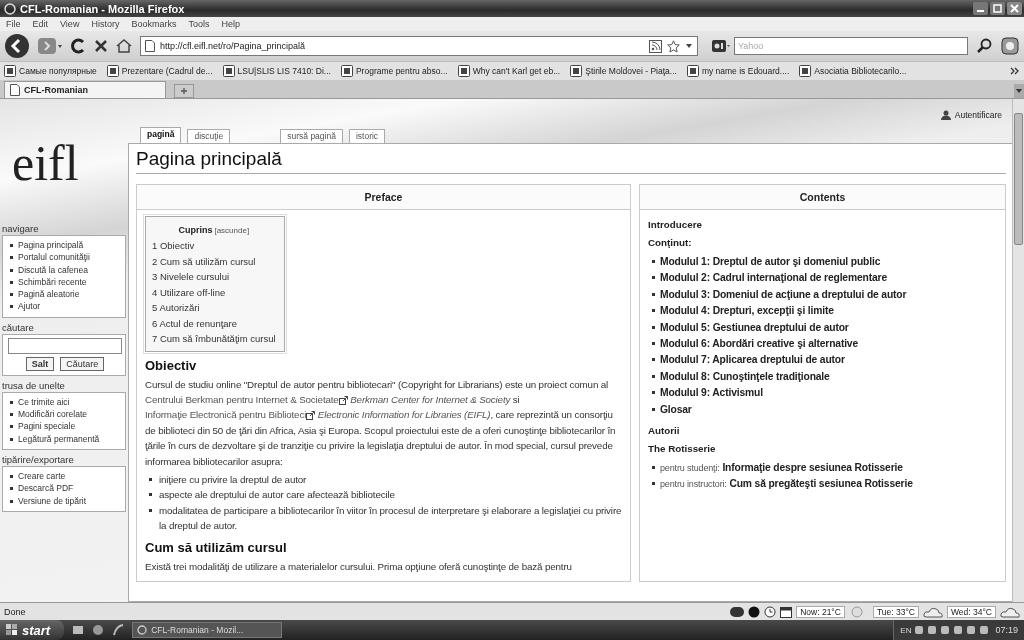 Image resolution: width=1024 pixels, height=640 pixels. What do you see at coordinates (822, 377) in the screenshot?
I see `contents-link: Modulul 8: Cunoştinţele tradiţionale` at bounding box center [822, 377].